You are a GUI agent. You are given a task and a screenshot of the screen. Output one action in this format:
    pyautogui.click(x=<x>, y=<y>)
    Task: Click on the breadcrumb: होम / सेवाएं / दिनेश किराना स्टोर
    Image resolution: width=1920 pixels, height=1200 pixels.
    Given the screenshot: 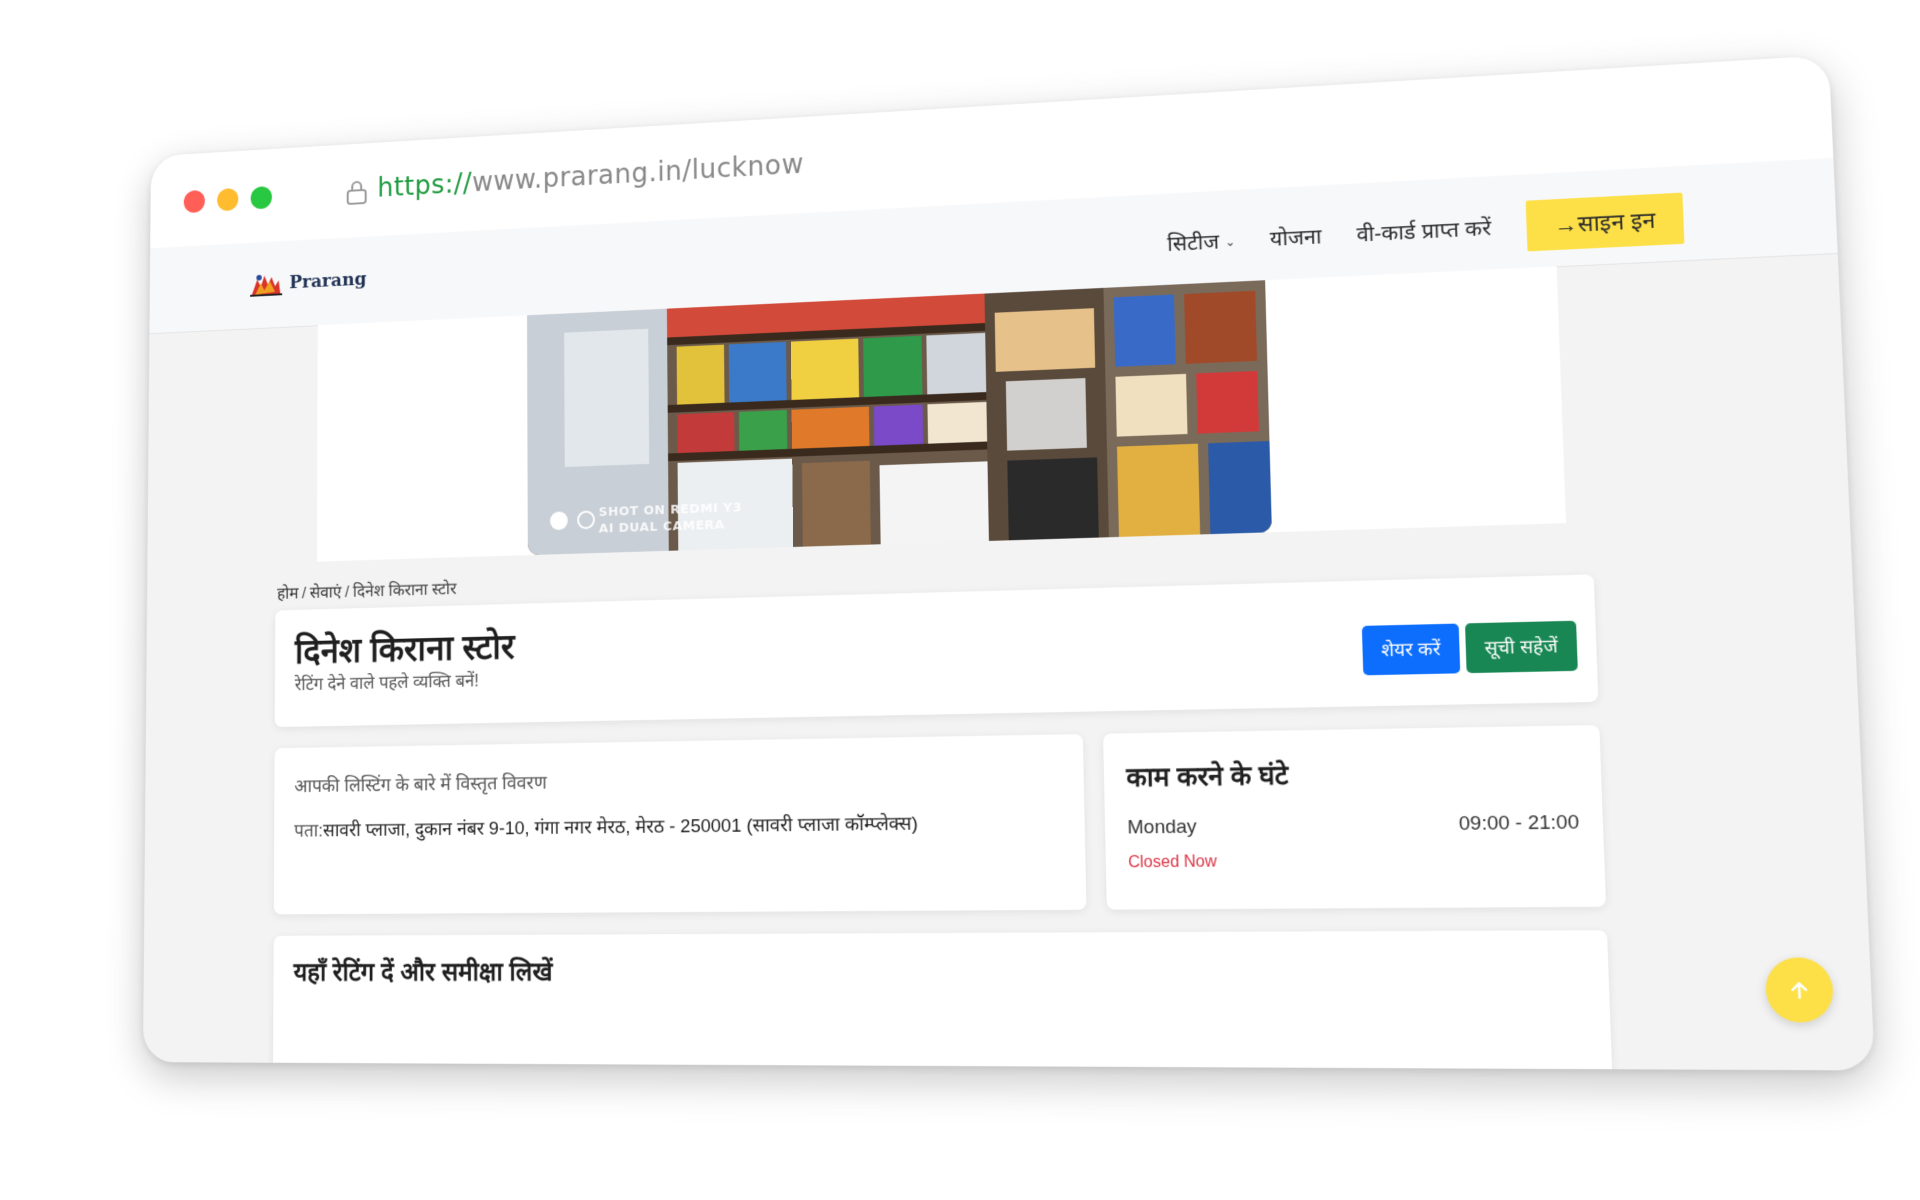 What is the action you would take?
    pyautogui.click(x=366, y=590)
    